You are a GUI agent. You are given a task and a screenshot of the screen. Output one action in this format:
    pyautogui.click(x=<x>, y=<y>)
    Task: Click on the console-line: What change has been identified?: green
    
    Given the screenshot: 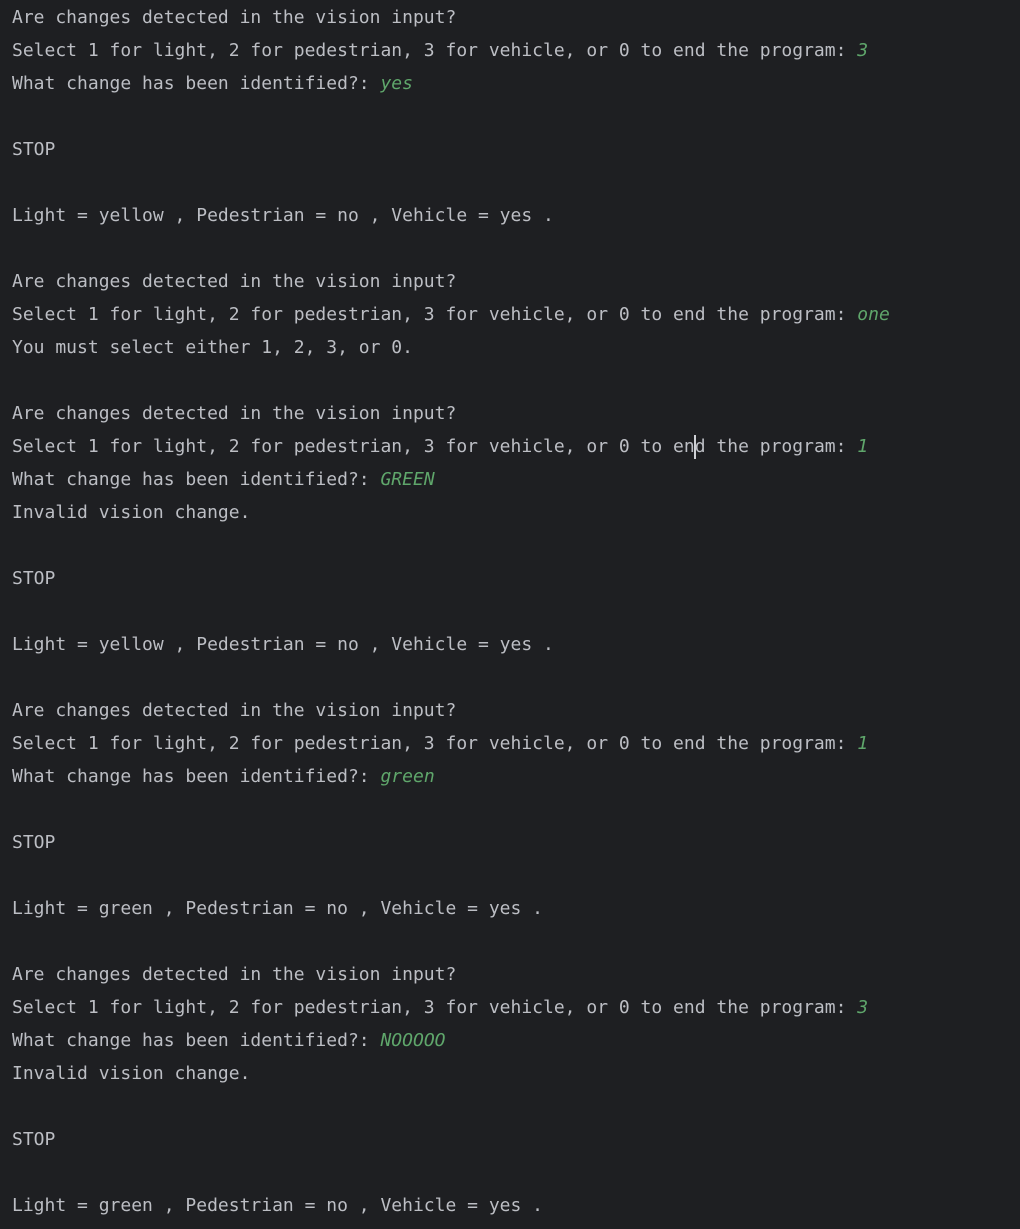 What is the action you would take?
    pyautogui.click(x=223, y=776)
    